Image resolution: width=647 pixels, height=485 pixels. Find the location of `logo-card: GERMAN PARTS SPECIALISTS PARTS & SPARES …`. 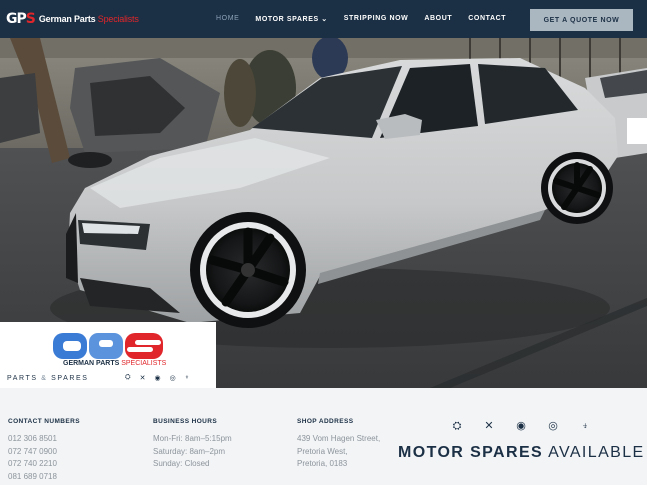

logo-card: GERMAN PARTS SPECIALISTS PARTS & SPARES … is located at coordinates (108, 355).